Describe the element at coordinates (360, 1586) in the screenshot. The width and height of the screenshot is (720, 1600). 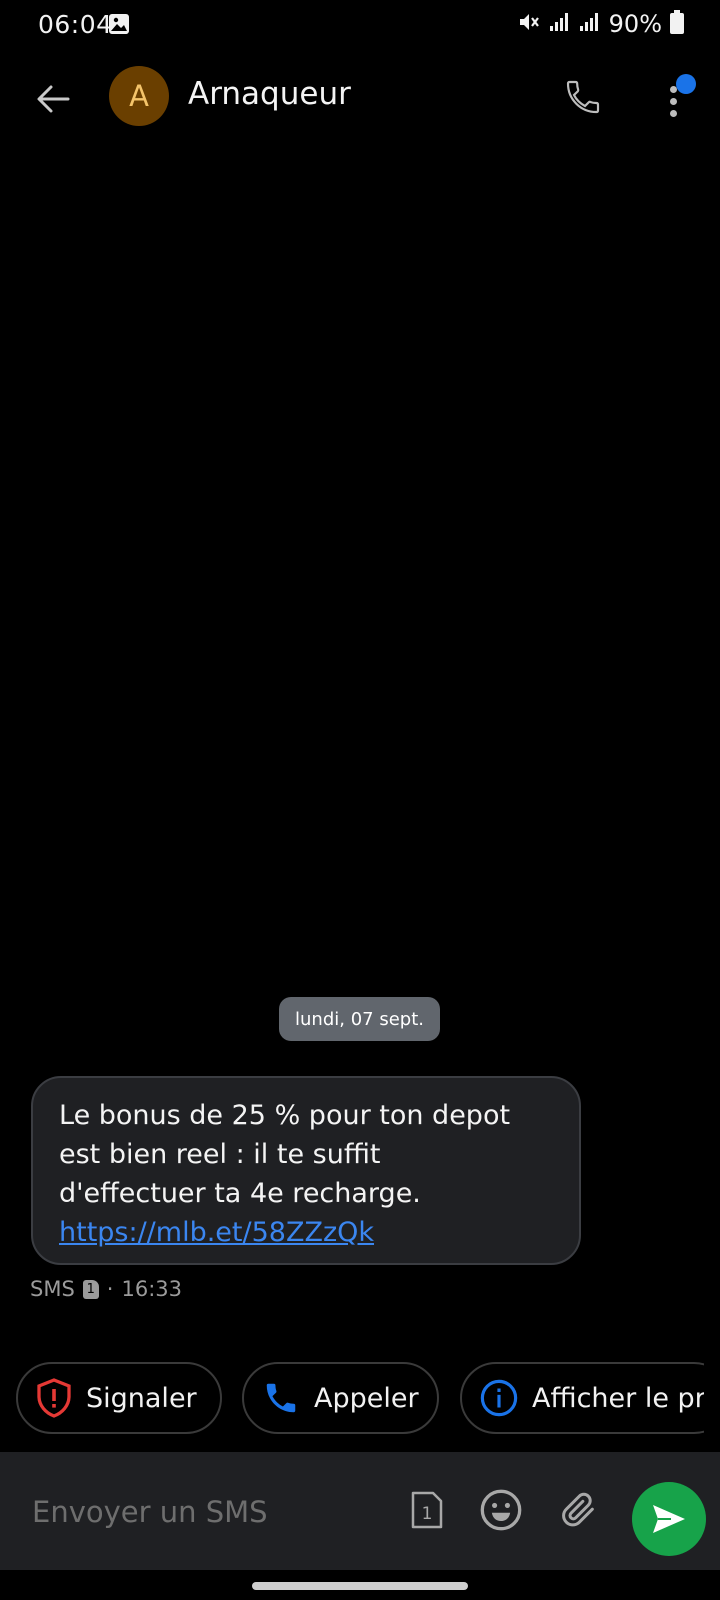
I see `home-indicator` at that location.